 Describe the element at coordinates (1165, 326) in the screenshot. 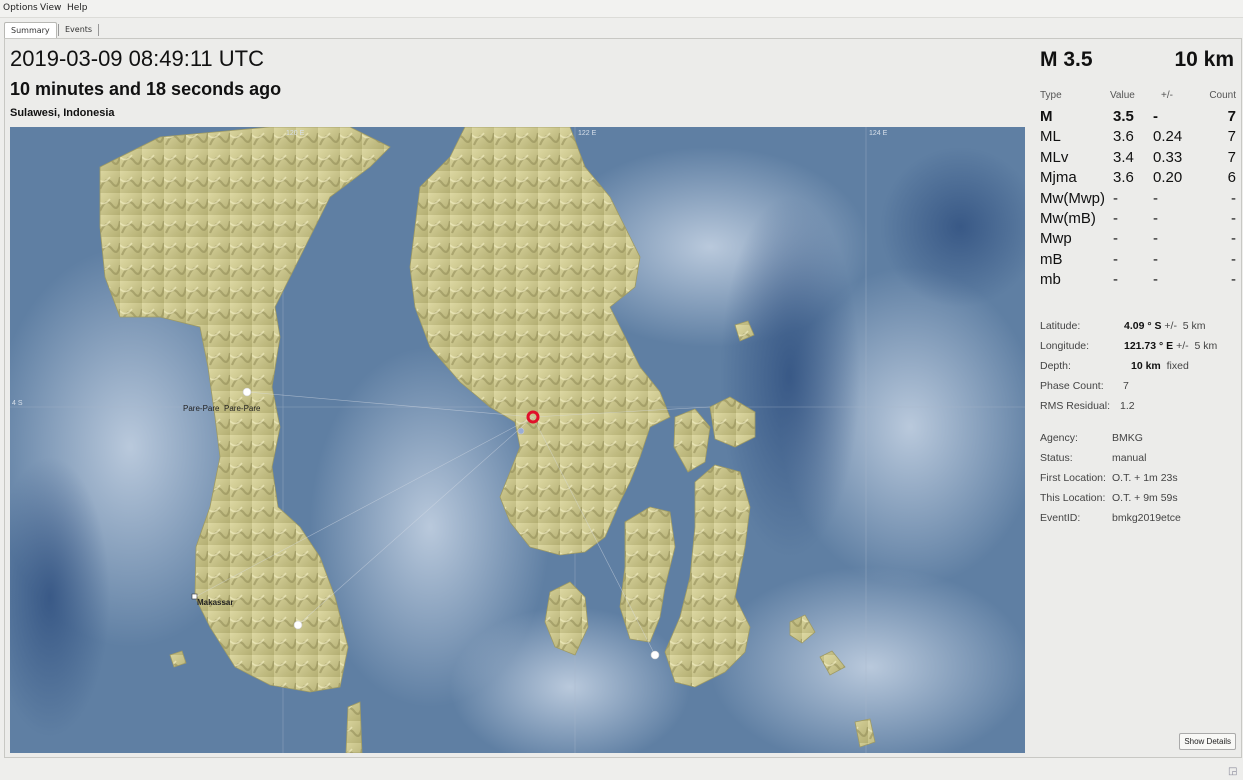

I see `latitude-value: 4.09 ° S +/- 5 km` at that location.